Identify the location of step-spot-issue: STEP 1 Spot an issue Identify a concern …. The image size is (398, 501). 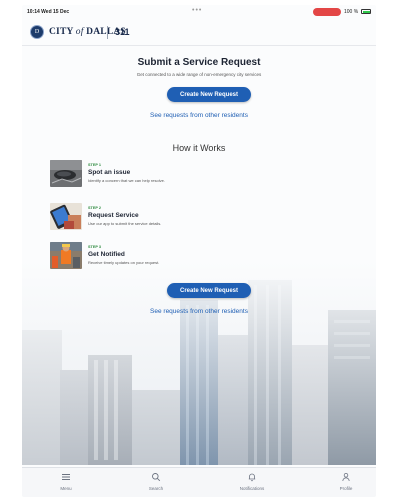
(200, 175).